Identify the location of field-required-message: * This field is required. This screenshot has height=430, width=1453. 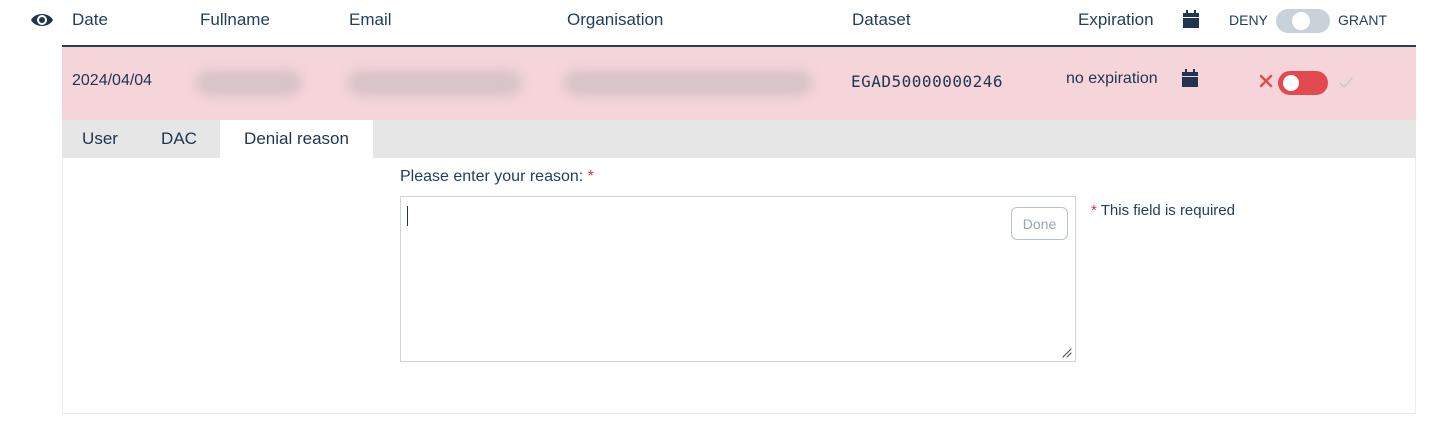
(1163, 210).